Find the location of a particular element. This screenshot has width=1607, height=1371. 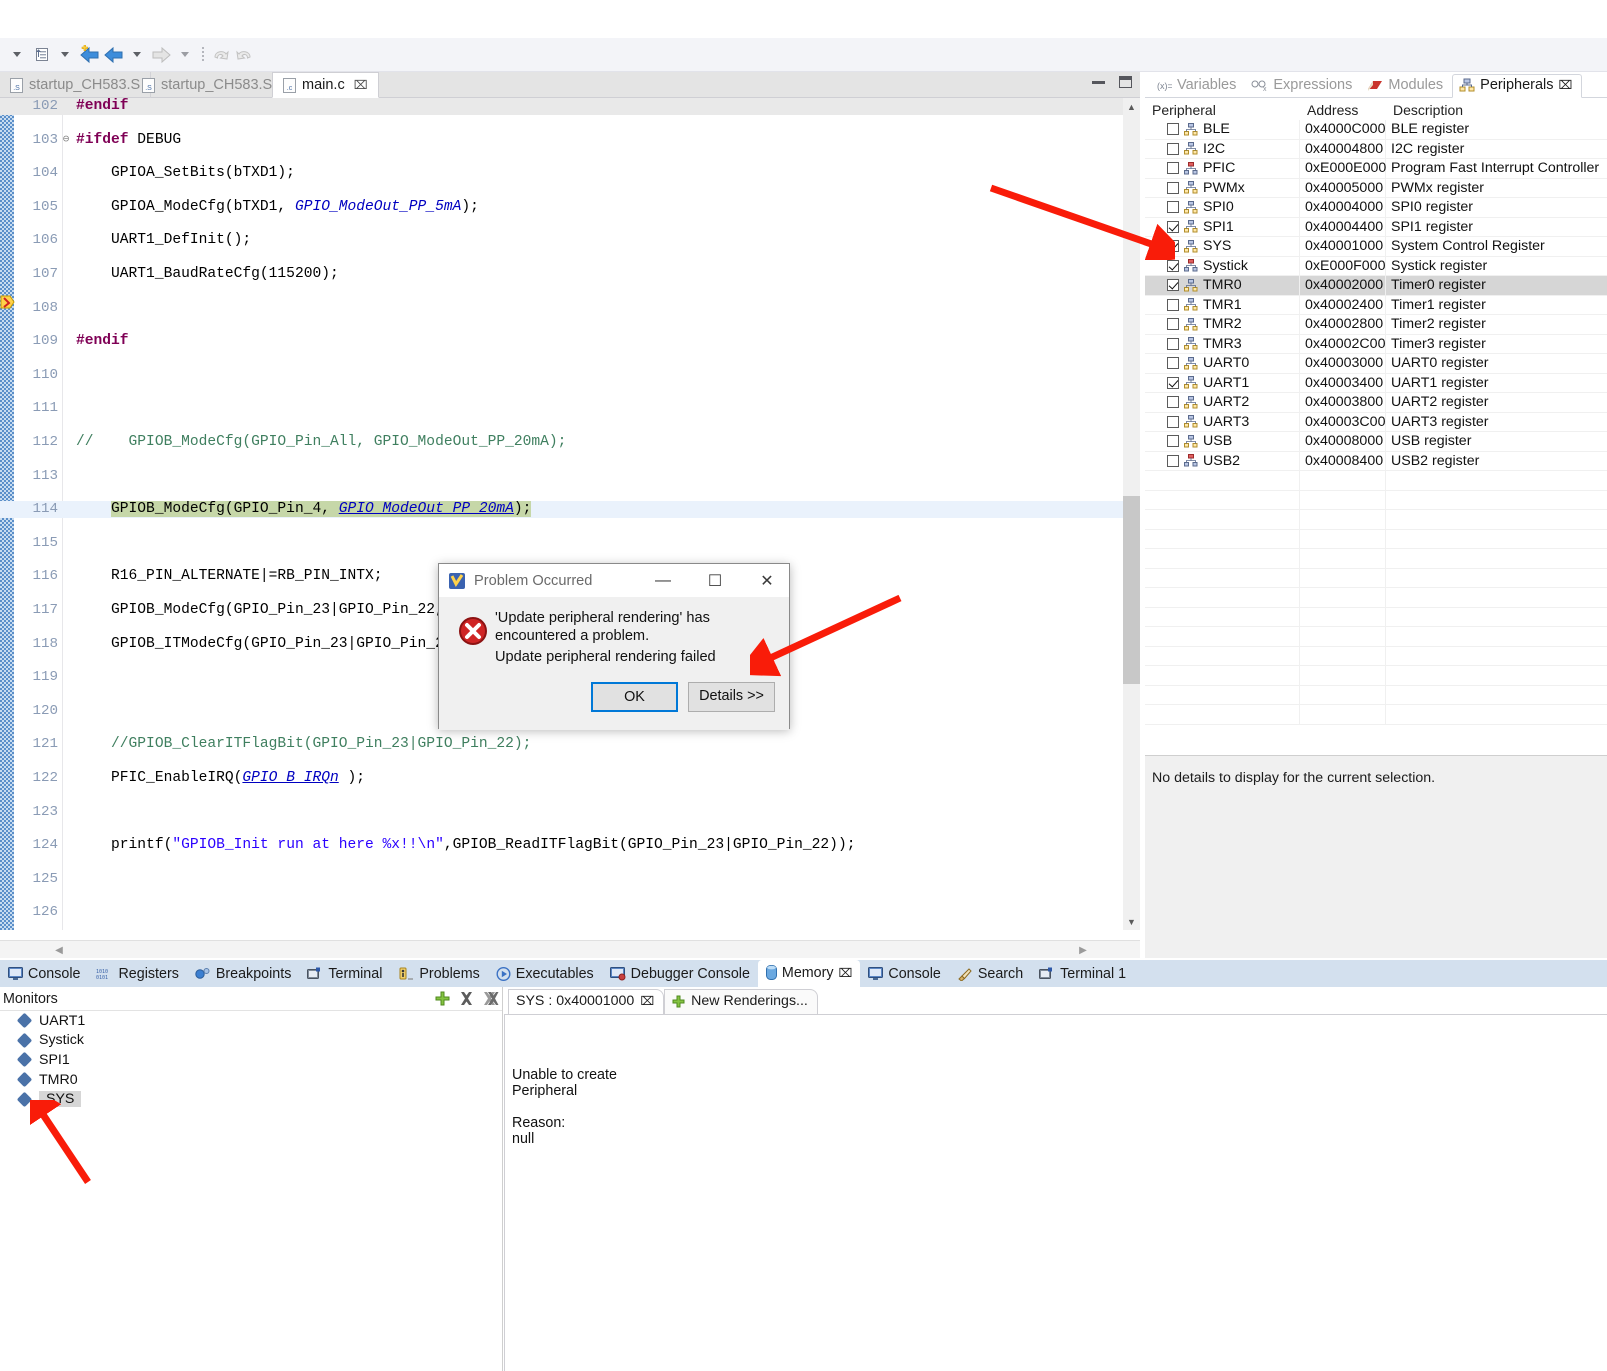

fold-toggle-icon: ⊖ is located at coordinates (66, 140).